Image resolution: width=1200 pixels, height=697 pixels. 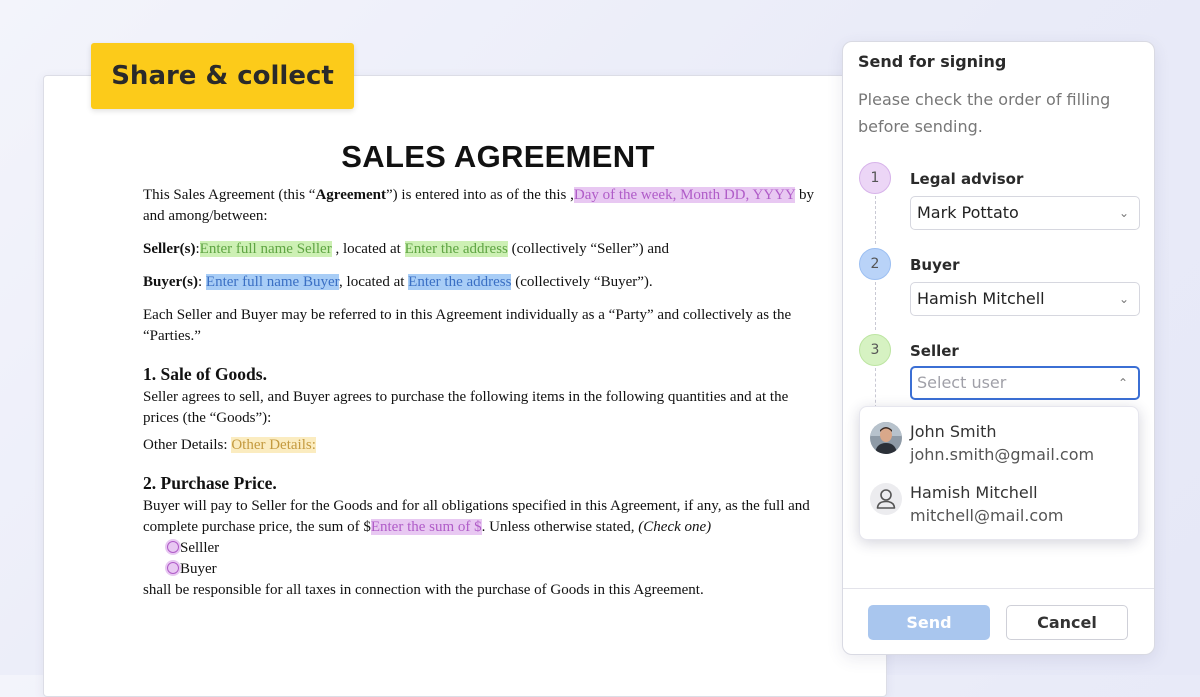 What do you see at coordinates (483, 445) in the screenshot?
I see `other-details-line: Other Details: Other Details:` at bounding box center [483, 445].